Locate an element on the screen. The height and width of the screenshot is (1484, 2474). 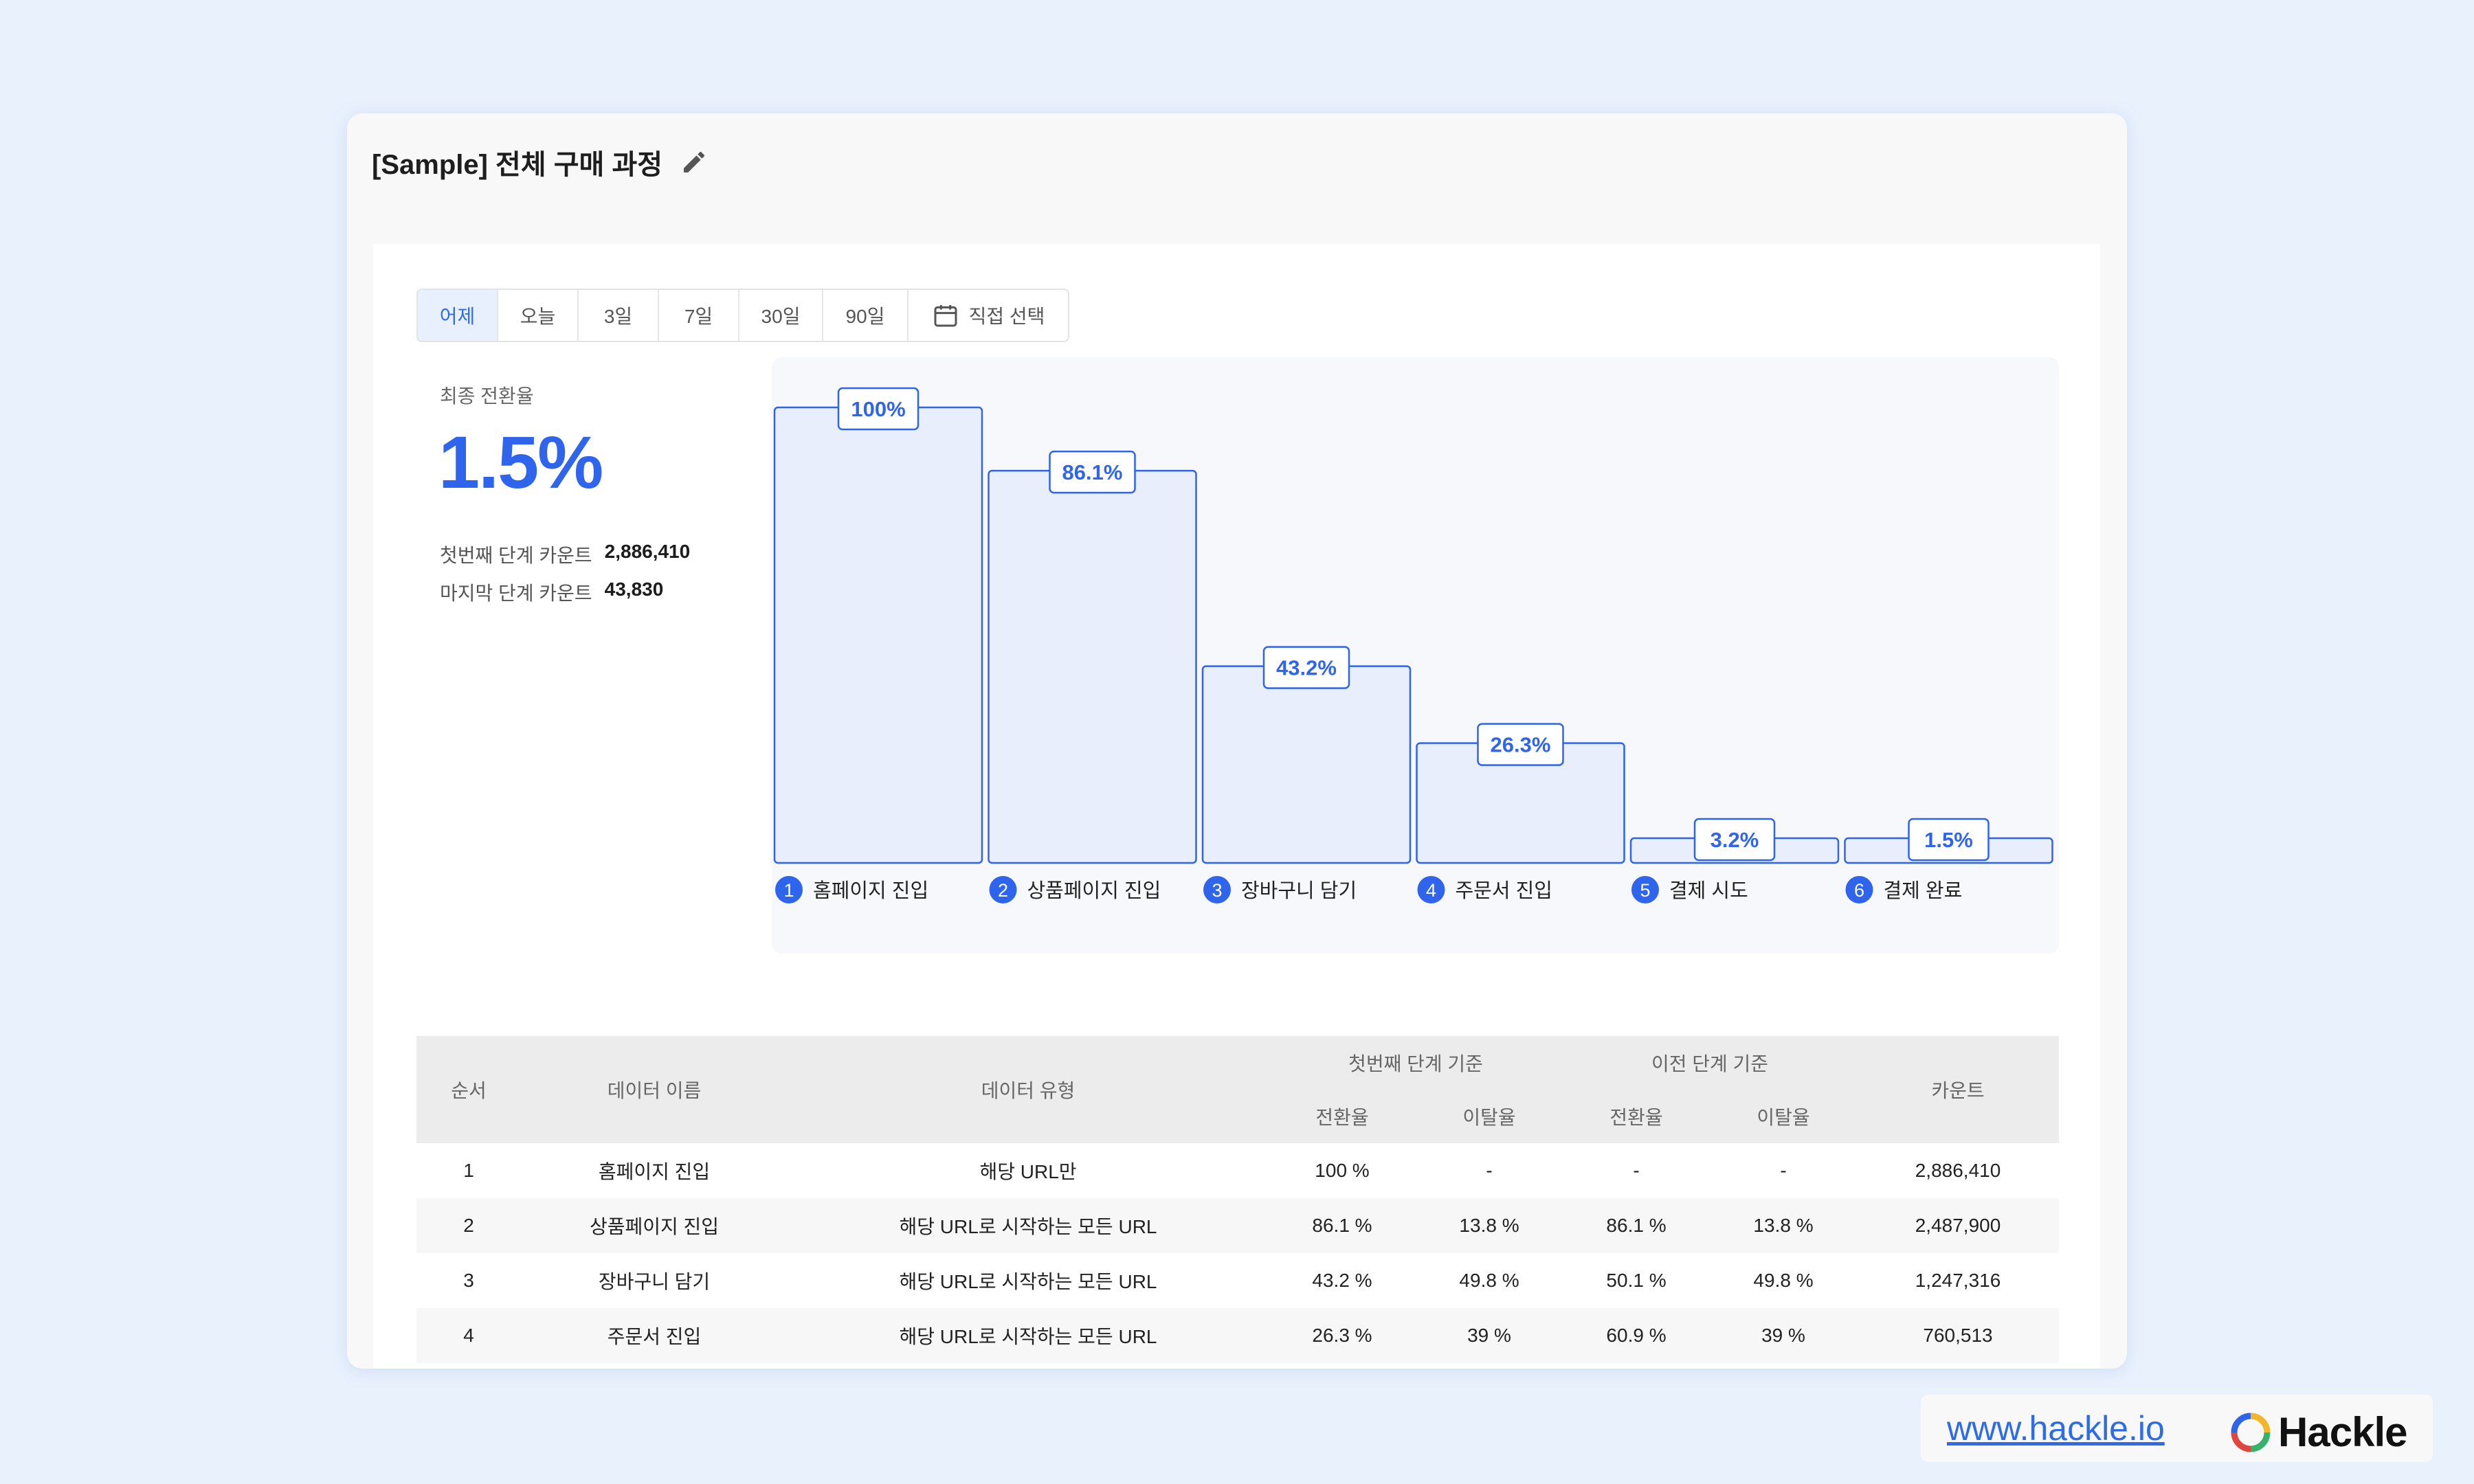
step-category-label: 결제 시도 is located at coordinates (1708, 891).